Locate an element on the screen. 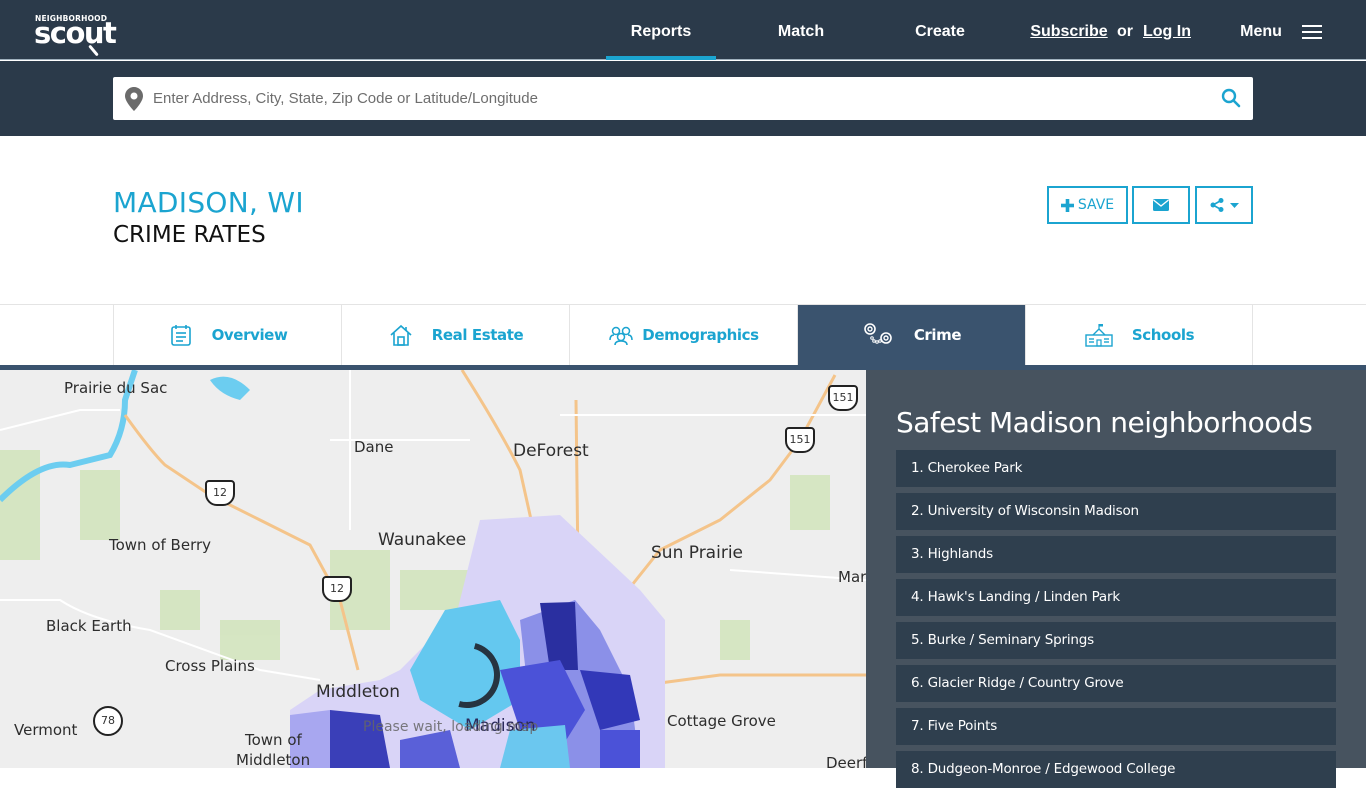  logo-name: scout is located at coordinates (75, 33).